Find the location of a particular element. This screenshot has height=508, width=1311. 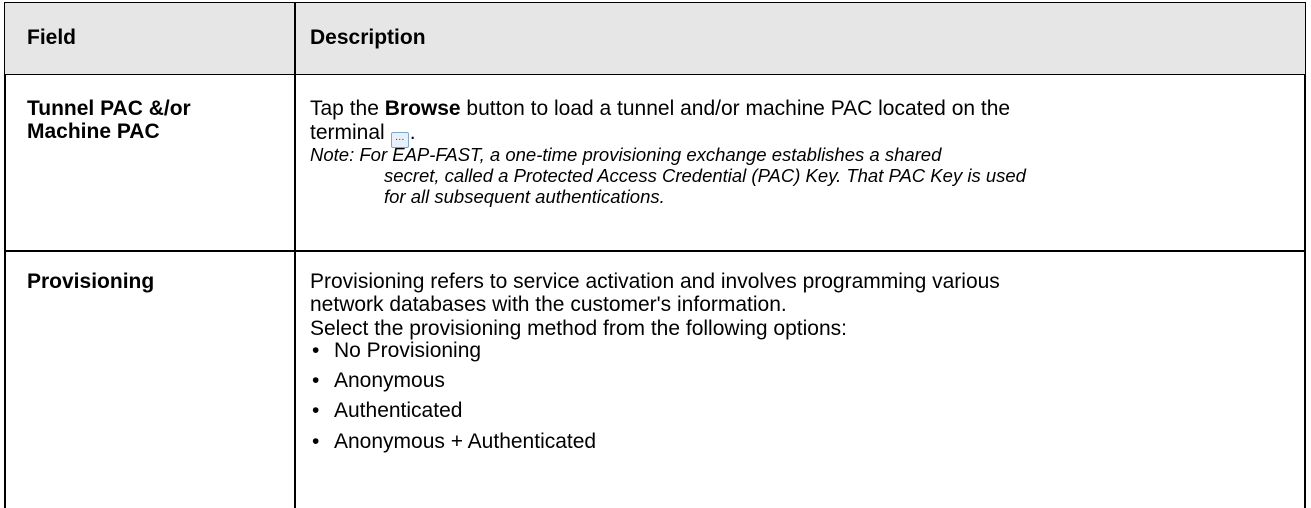

header-description: Description is located at coordinates (368, 37).